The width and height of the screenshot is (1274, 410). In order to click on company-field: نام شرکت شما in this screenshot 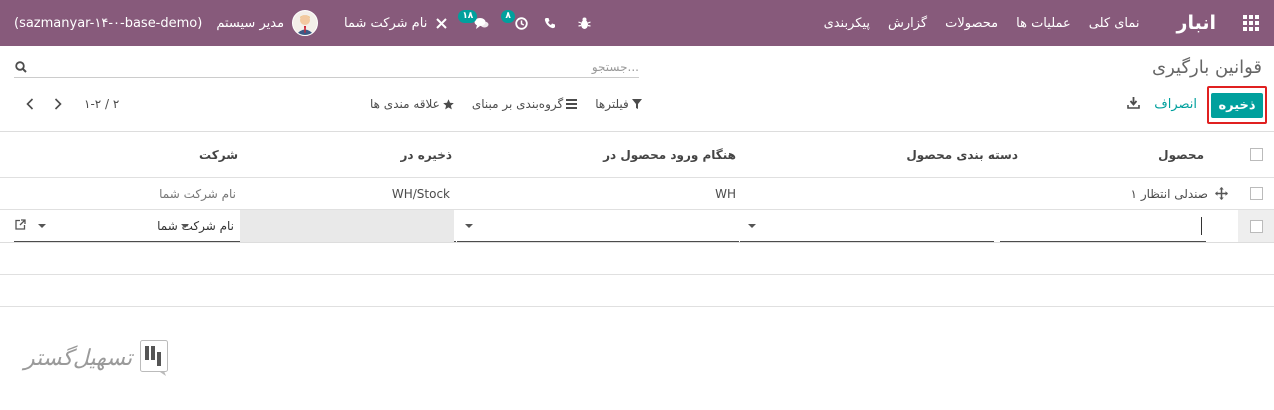, I will do `click(126, 226)`.